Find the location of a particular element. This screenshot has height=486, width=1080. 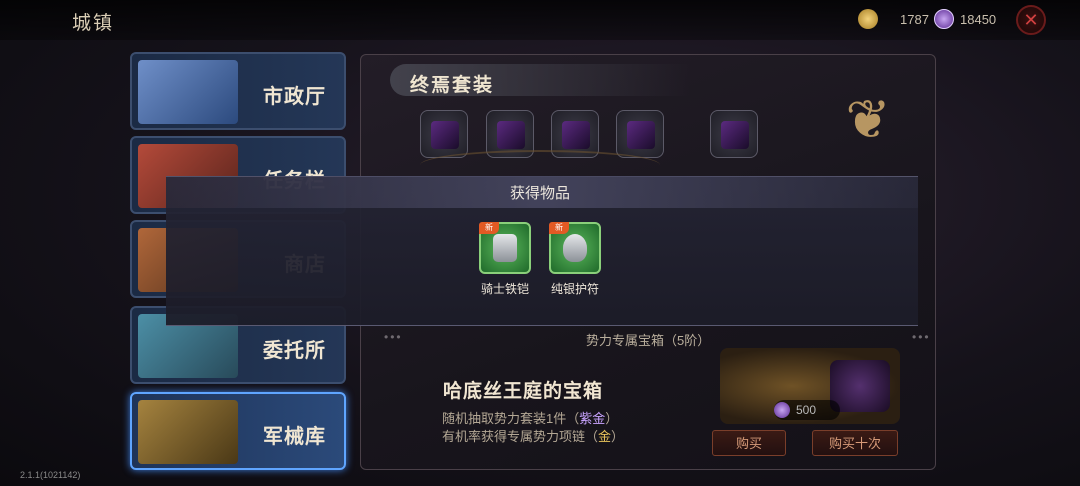

set-slot-helmet is located at coordinates (444, 134).